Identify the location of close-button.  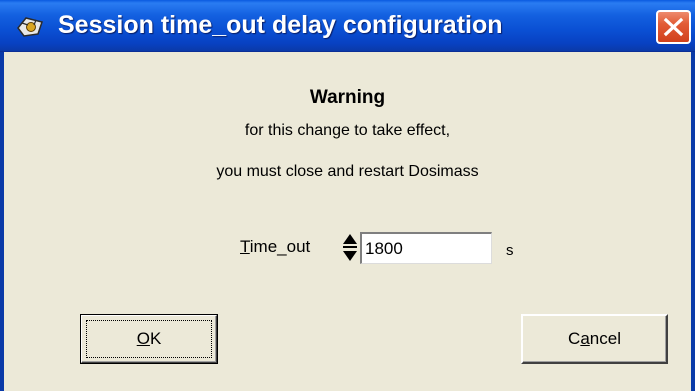
(673, 27).